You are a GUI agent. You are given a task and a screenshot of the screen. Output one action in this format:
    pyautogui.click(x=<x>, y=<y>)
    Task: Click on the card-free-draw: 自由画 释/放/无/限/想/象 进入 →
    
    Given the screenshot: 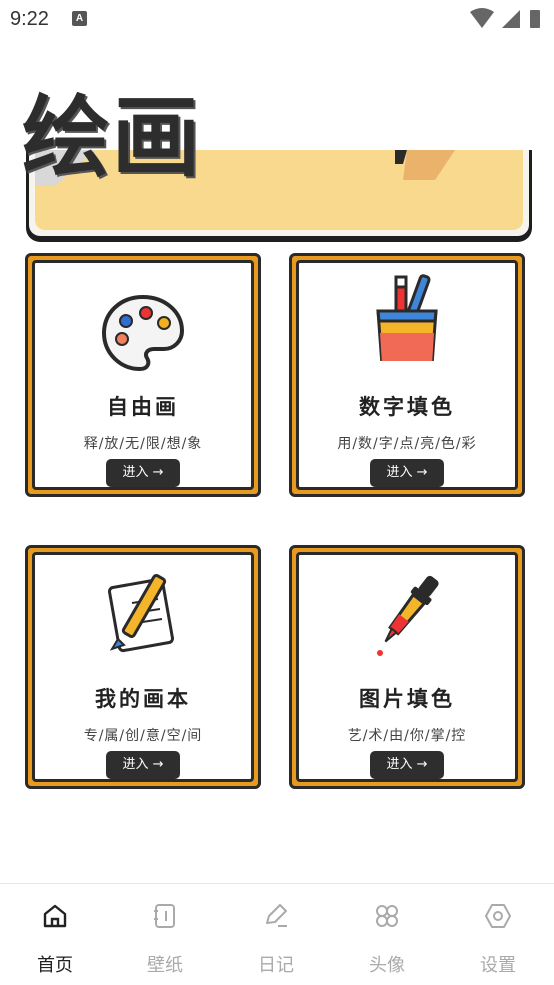 What is the action you would take?
    pyautogui.click(x=143, y=375)
    